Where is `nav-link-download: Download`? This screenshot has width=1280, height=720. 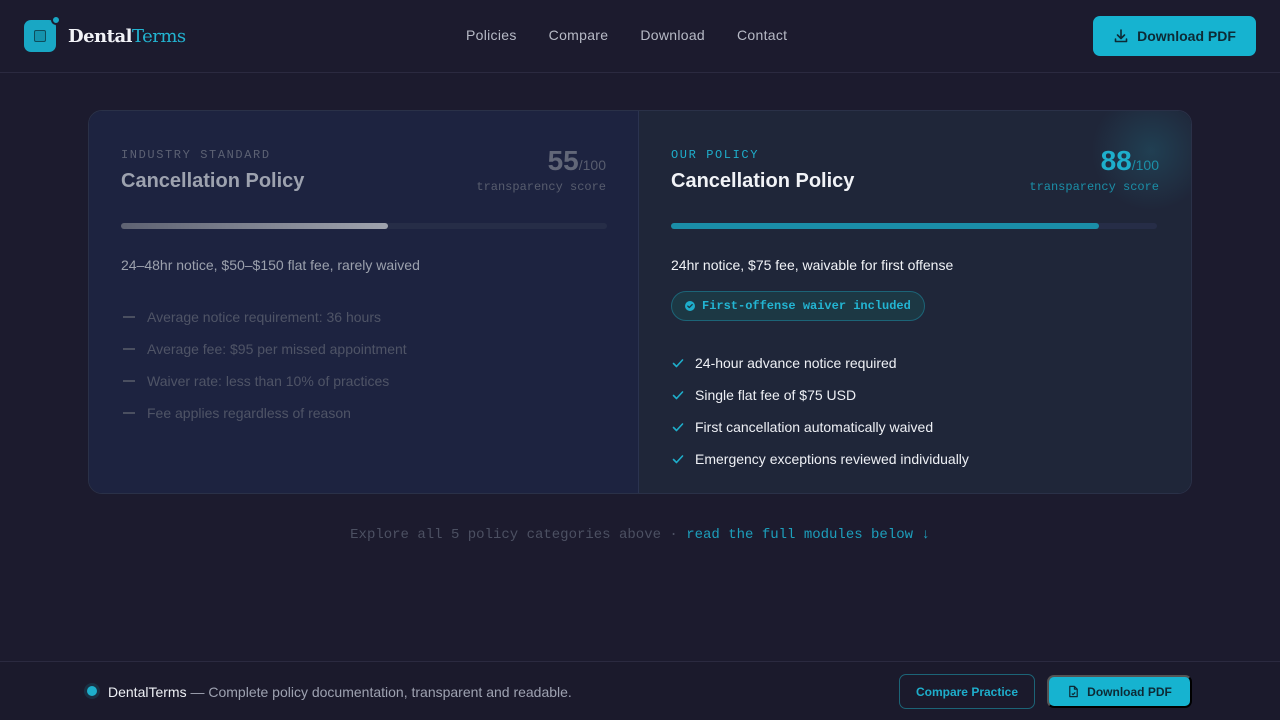
nav-link-download: Download is located at coordinates (672, 35).